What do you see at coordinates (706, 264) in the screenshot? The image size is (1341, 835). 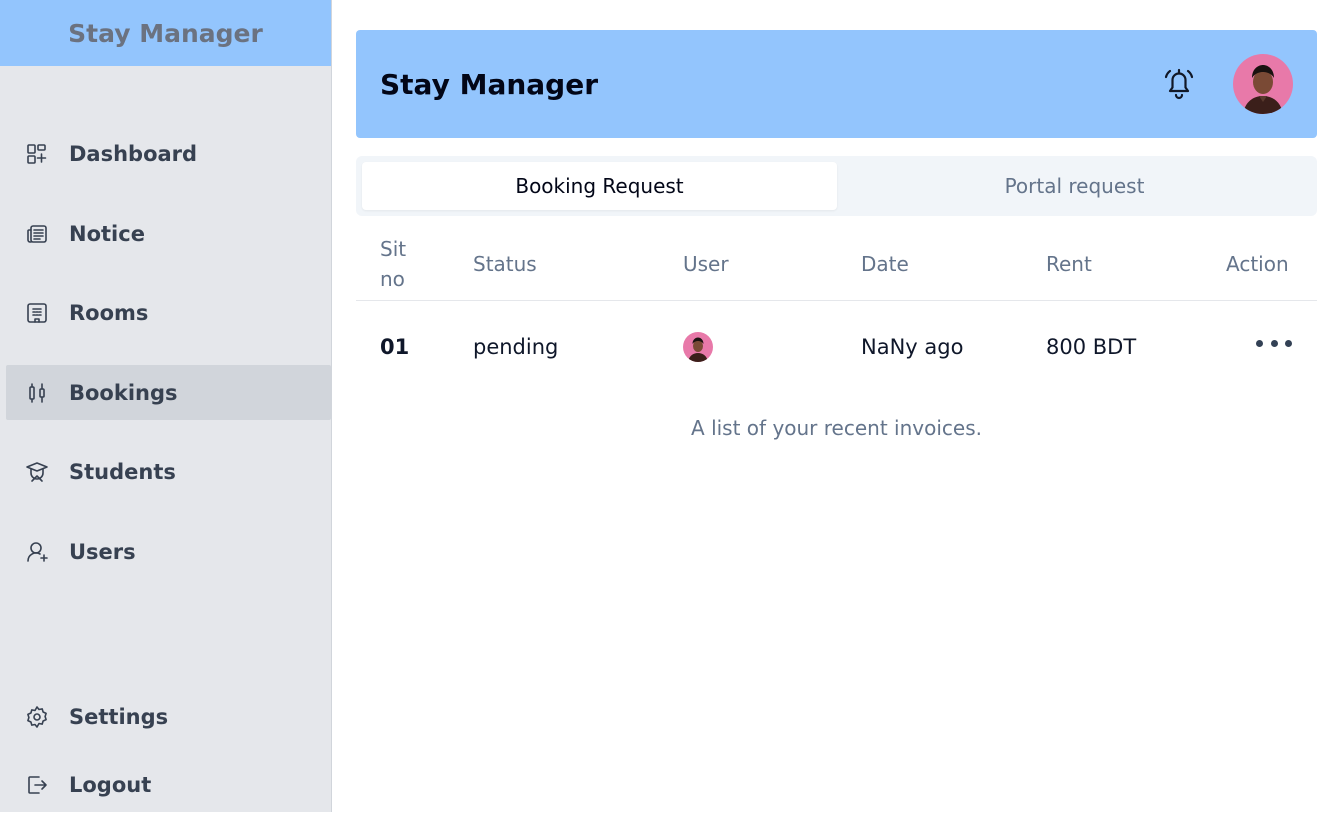 I see `column-header-user: User` at bounding box center [706, 264].